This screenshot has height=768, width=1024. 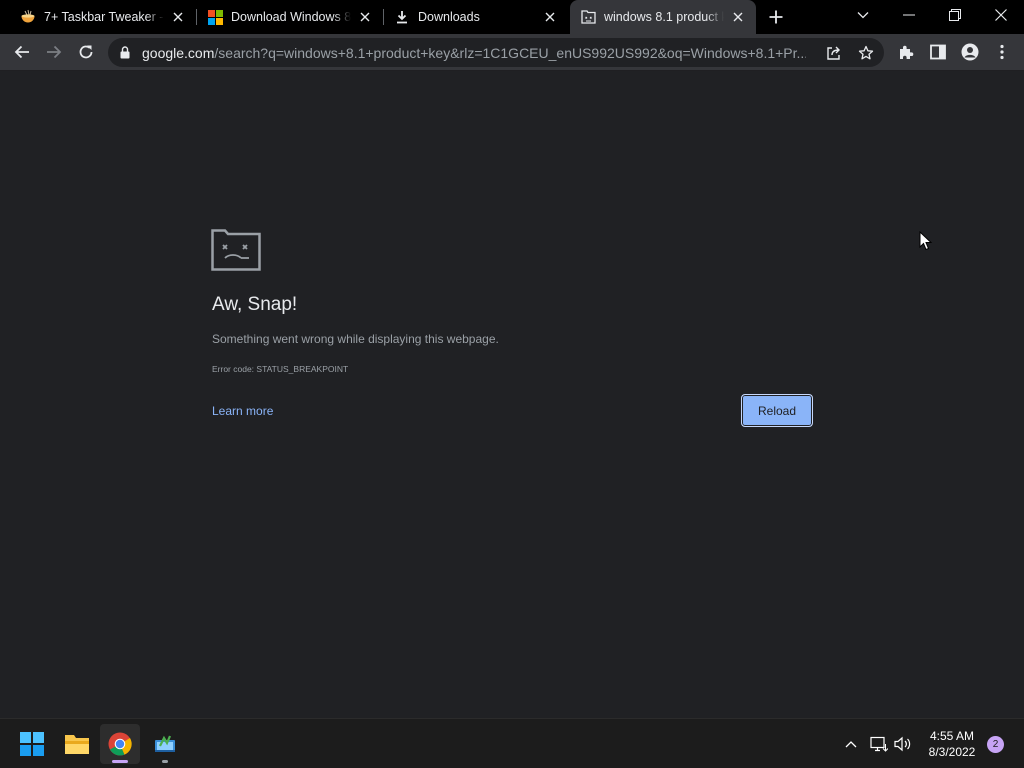 I want to click on volume-control, so click(x=903, y=744).